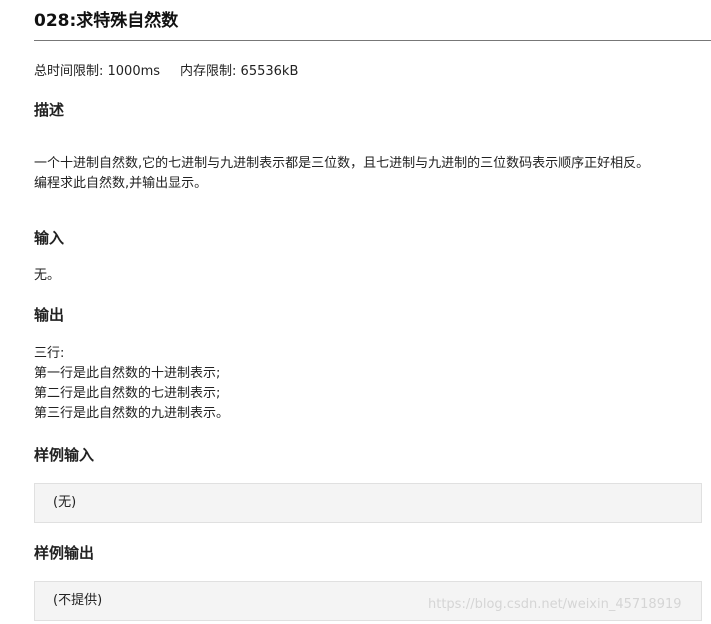 The height and width of the screenshot is (624, 711). What do you see at coordinates (239, 71) in the screenshot?
I see `memory-limit: 内存限制: 65536kB` at bounding box center [239, 71].